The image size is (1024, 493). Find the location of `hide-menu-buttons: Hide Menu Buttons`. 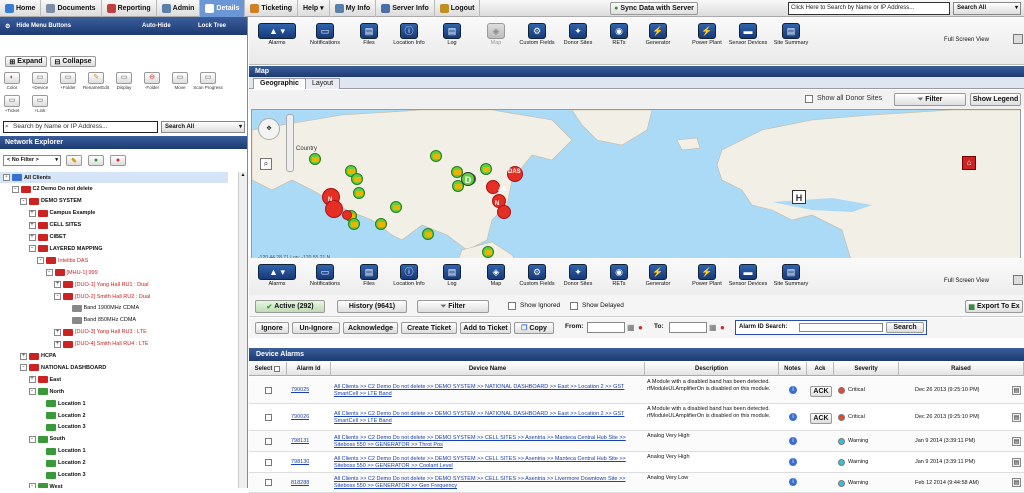

hide-menu-buttons: Hide Menu Buttons is located at coordinates (43, 26).